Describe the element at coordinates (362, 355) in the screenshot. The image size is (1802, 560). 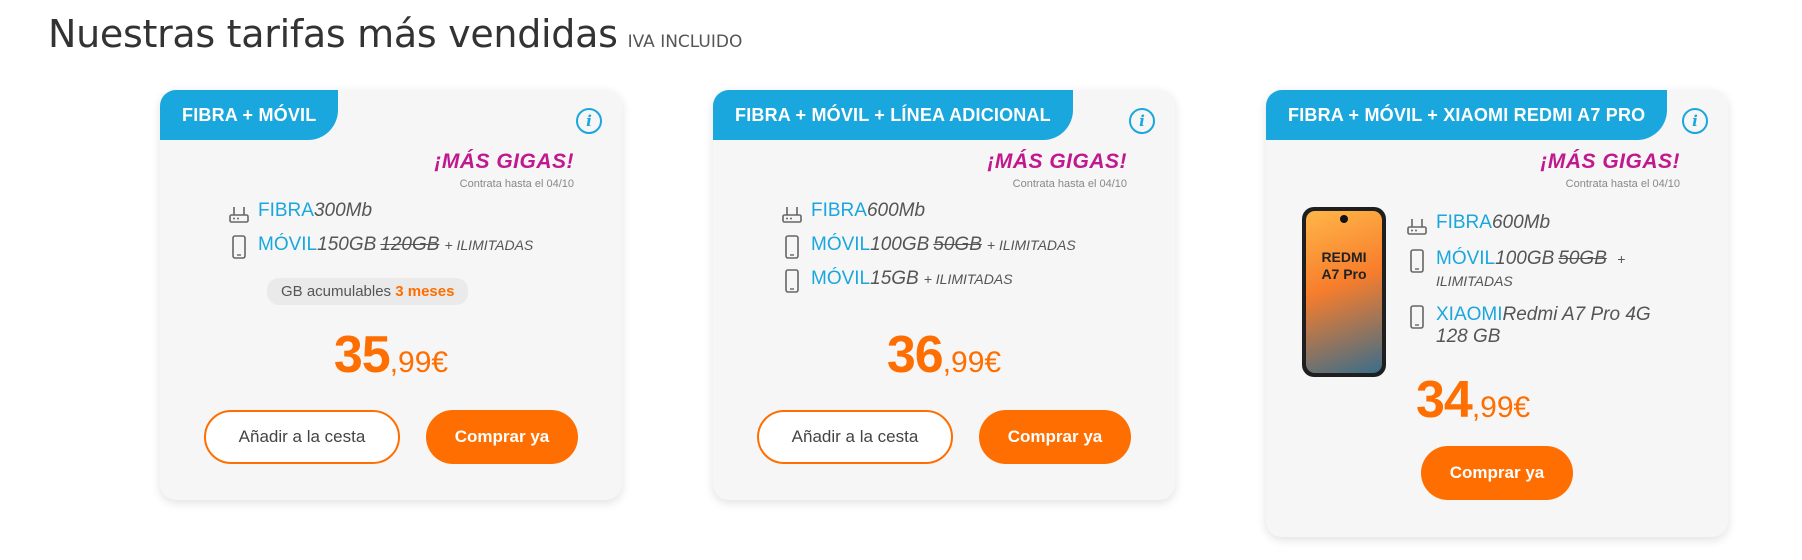
I see `price-integer: 35` at that location.